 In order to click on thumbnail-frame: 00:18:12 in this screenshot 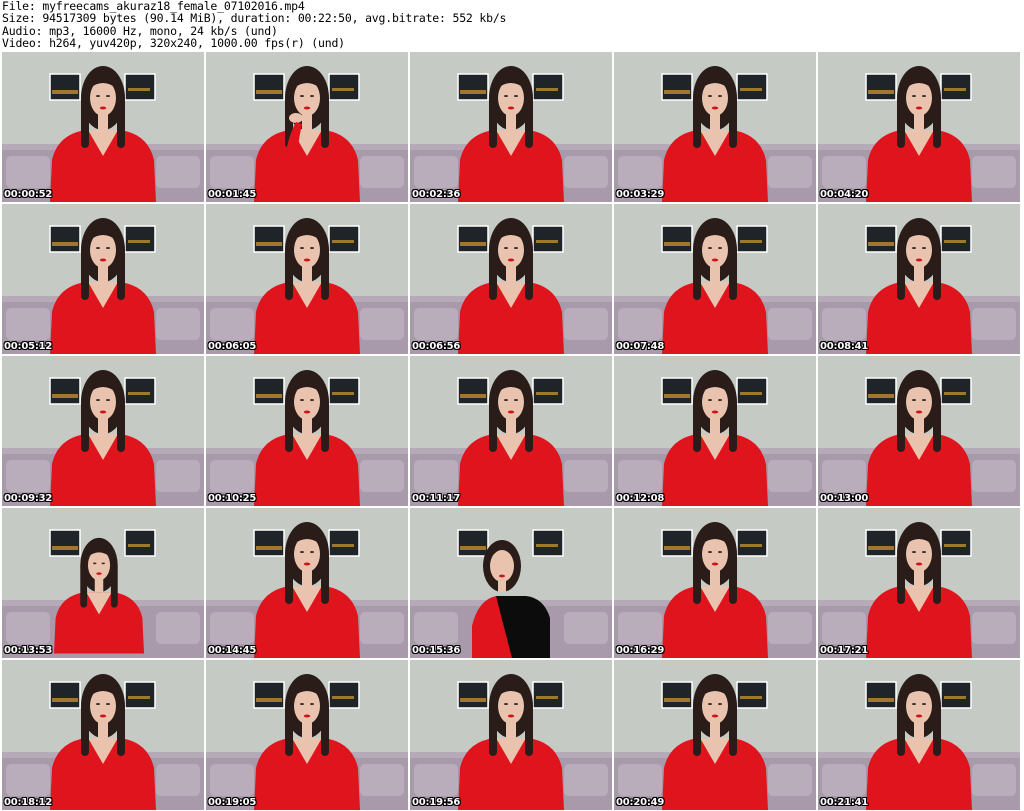, I will do `click(103, 735)`.